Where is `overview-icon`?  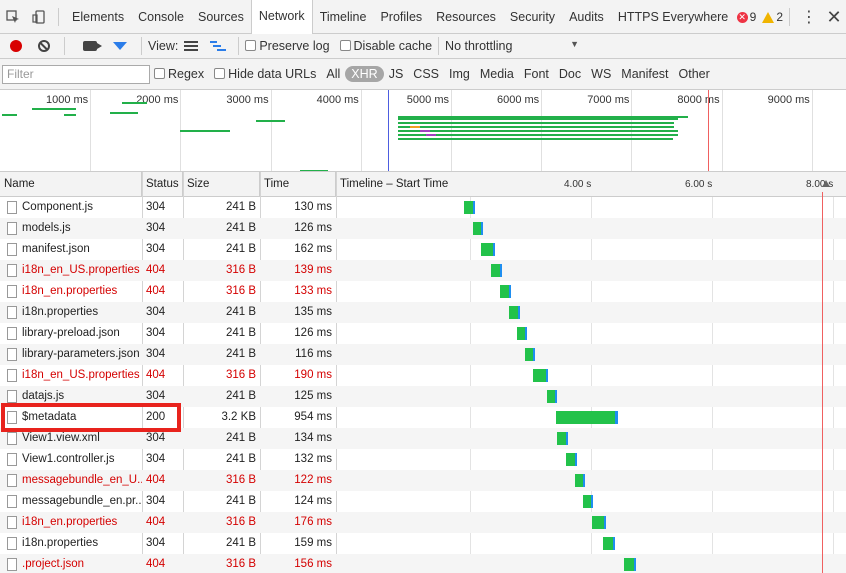
overview-icon is located at coordinates (218, 46).